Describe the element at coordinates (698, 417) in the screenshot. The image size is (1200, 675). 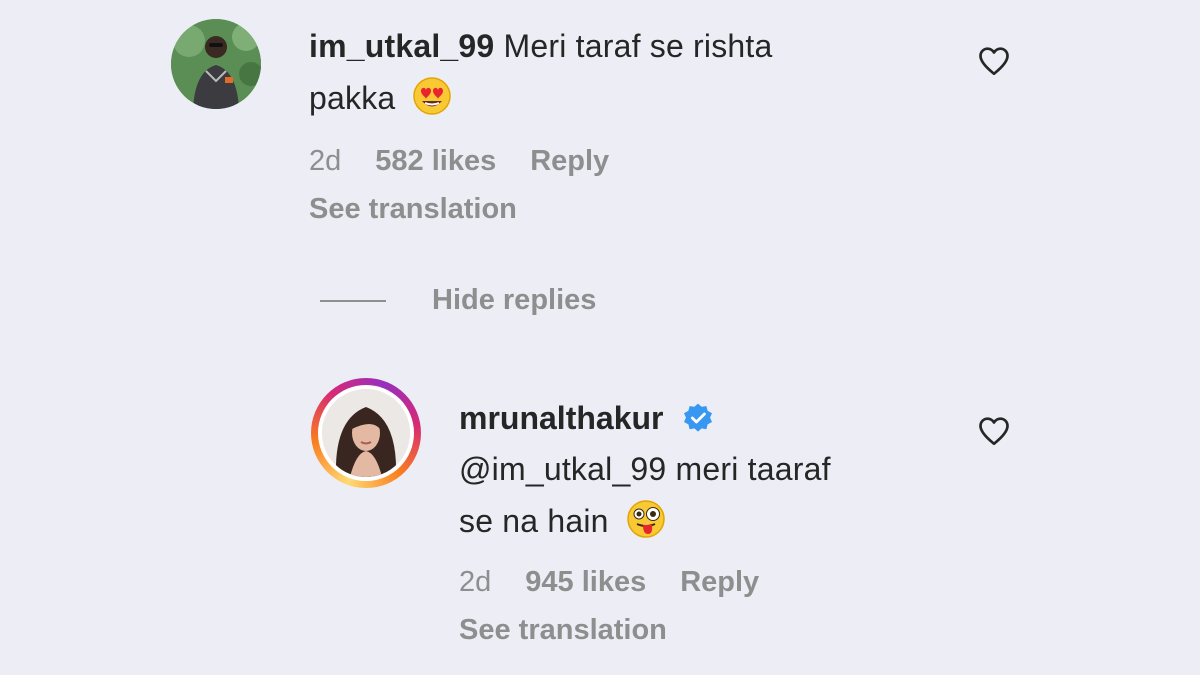
I see `verified-badge-icon` at that location.